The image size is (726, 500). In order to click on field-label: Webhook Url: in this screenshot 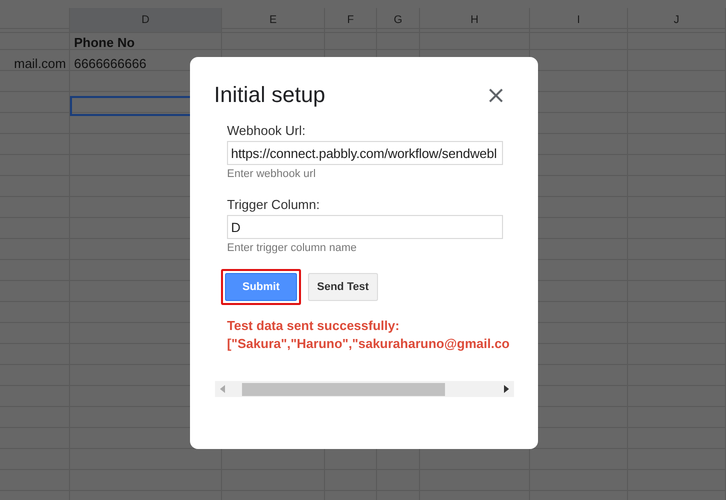, I will do `click(267, 130)`.